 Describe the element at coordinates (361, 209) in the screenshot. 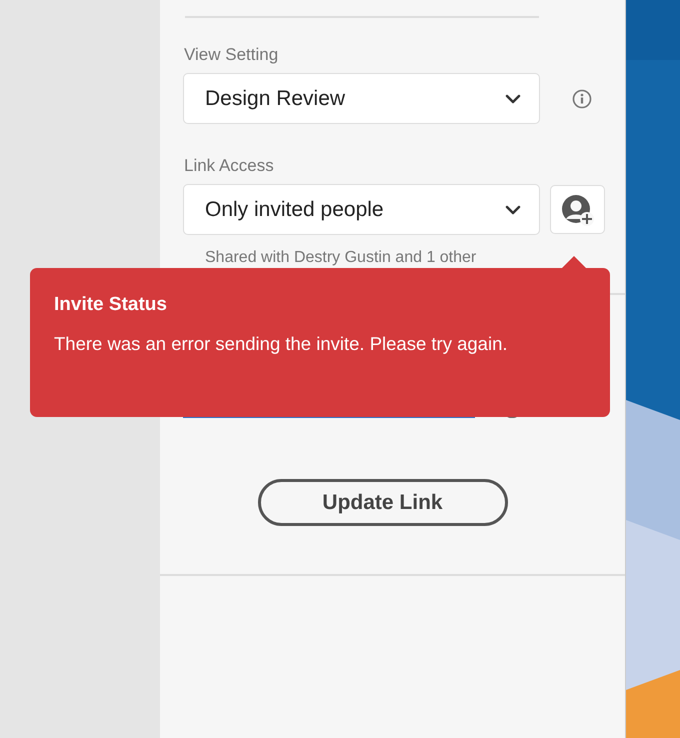

I see `link-access-dropdown: Only invited people` at that location.